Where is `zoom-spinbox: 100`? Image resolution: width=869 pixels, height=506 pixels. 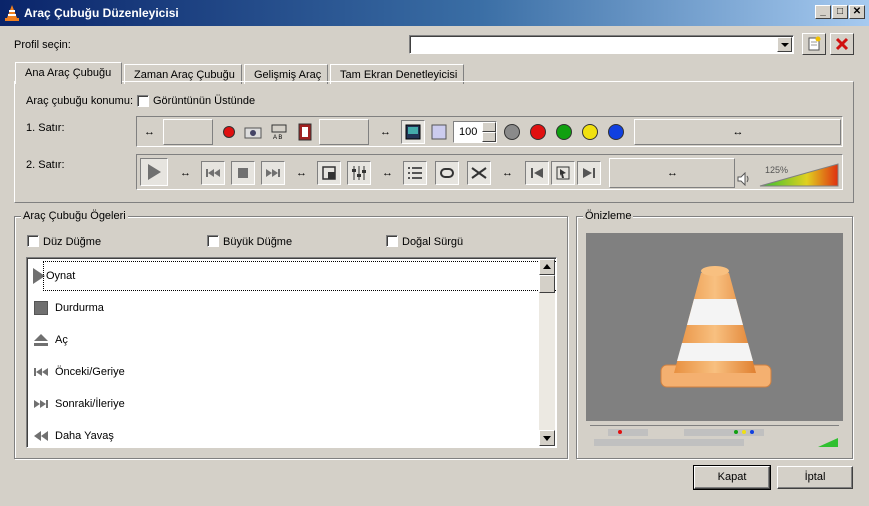 zoom-spinbox: 100 is located at coordinates (475, 132).